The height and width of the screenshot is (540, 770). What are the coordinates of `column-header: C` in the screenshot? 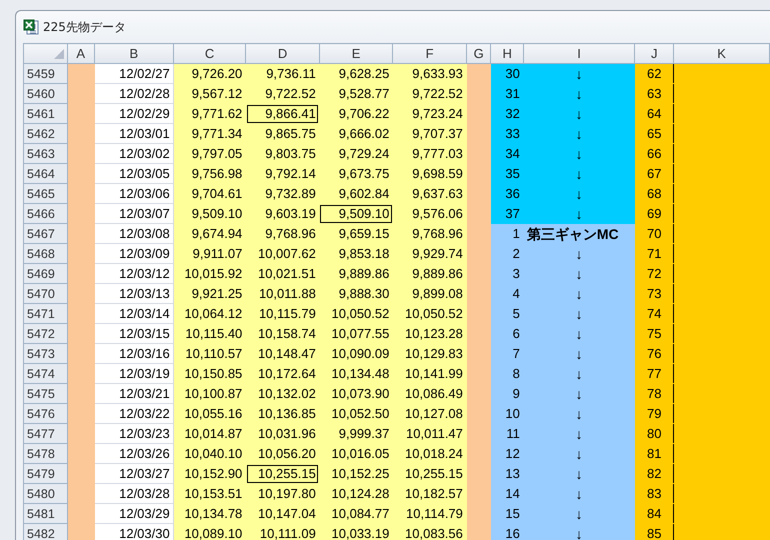 It's located at (209, 54).